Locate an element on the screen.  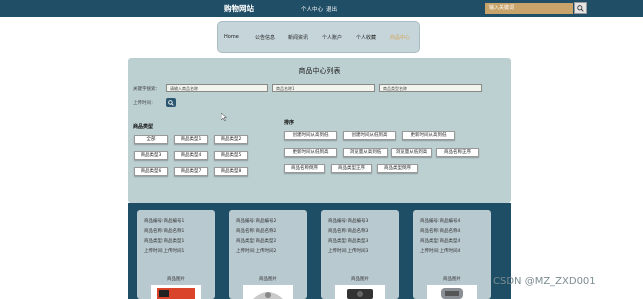
sort-title: 排序 is located at coordinates (289, 123).